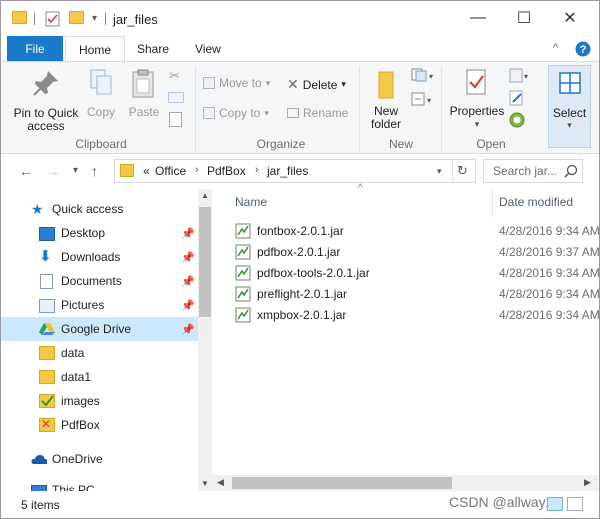  I want to click on copy-button: Copy, so click(101, 93).